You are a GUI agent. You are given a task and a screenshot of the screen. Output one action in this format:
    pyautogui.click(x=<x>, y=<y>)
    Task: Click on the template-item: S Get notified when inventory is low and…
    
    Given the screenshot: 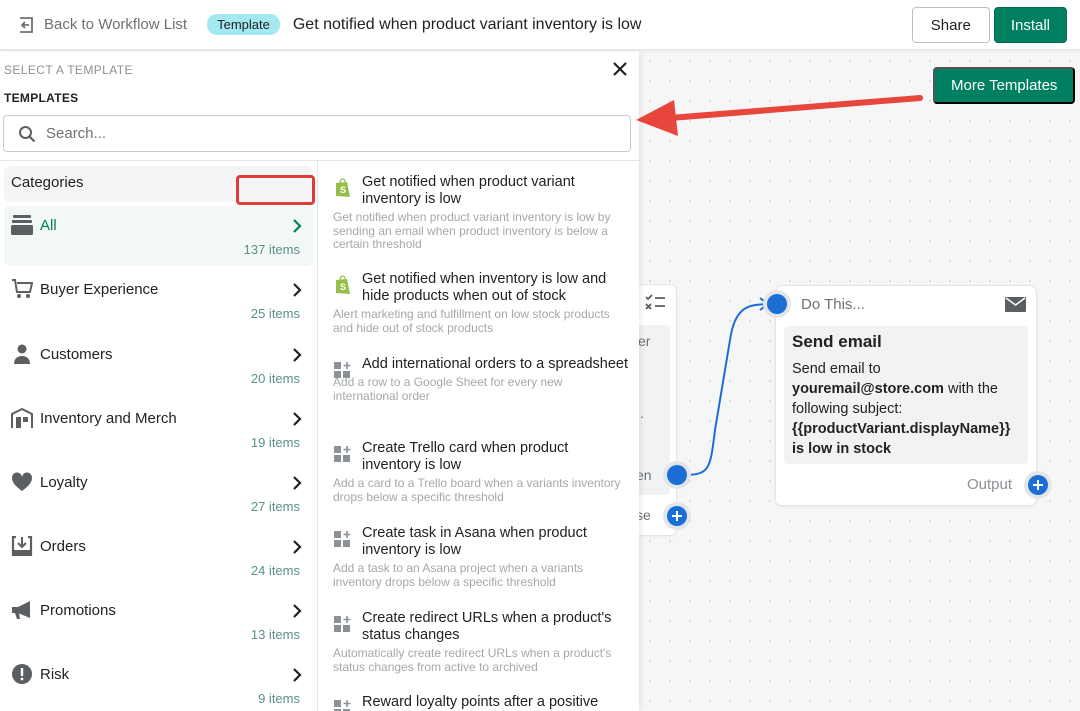 What is the action you would take?
    pyautogui.click(x=480, y=303)
    